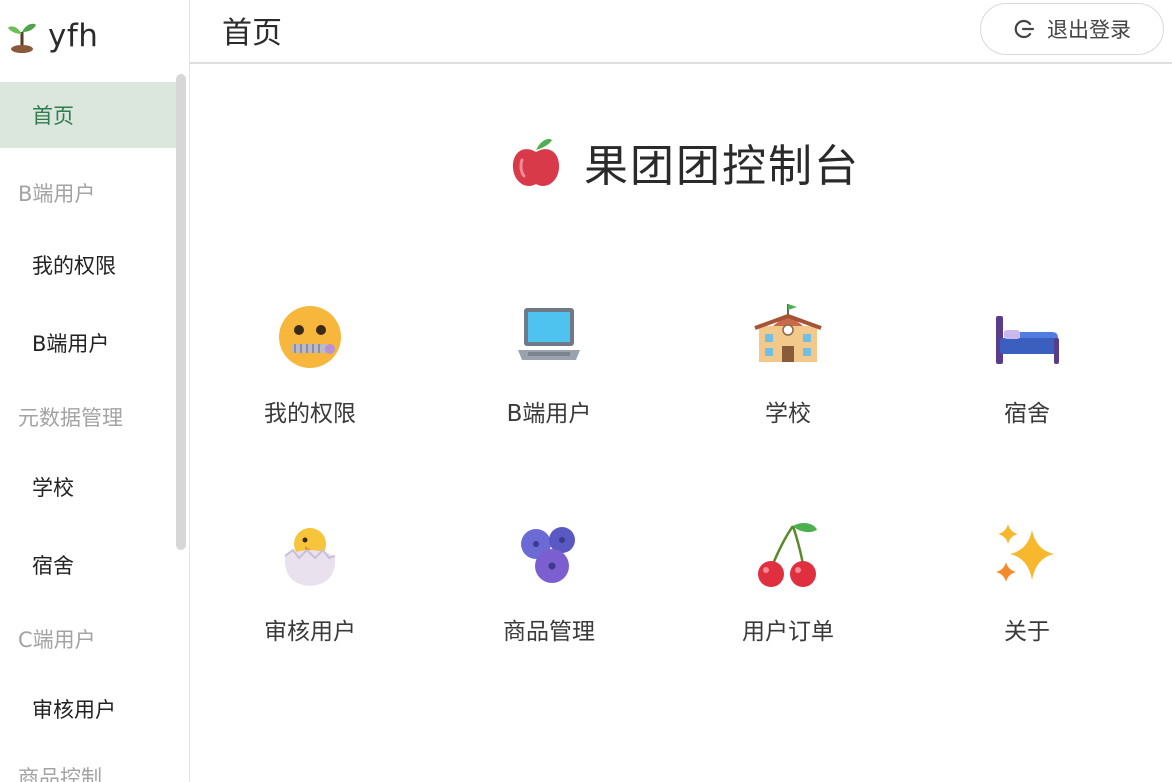  Describe the element at coordinates (549, 605) in the screenshot. I see `tile-goods-management: 商品管理` at that location.